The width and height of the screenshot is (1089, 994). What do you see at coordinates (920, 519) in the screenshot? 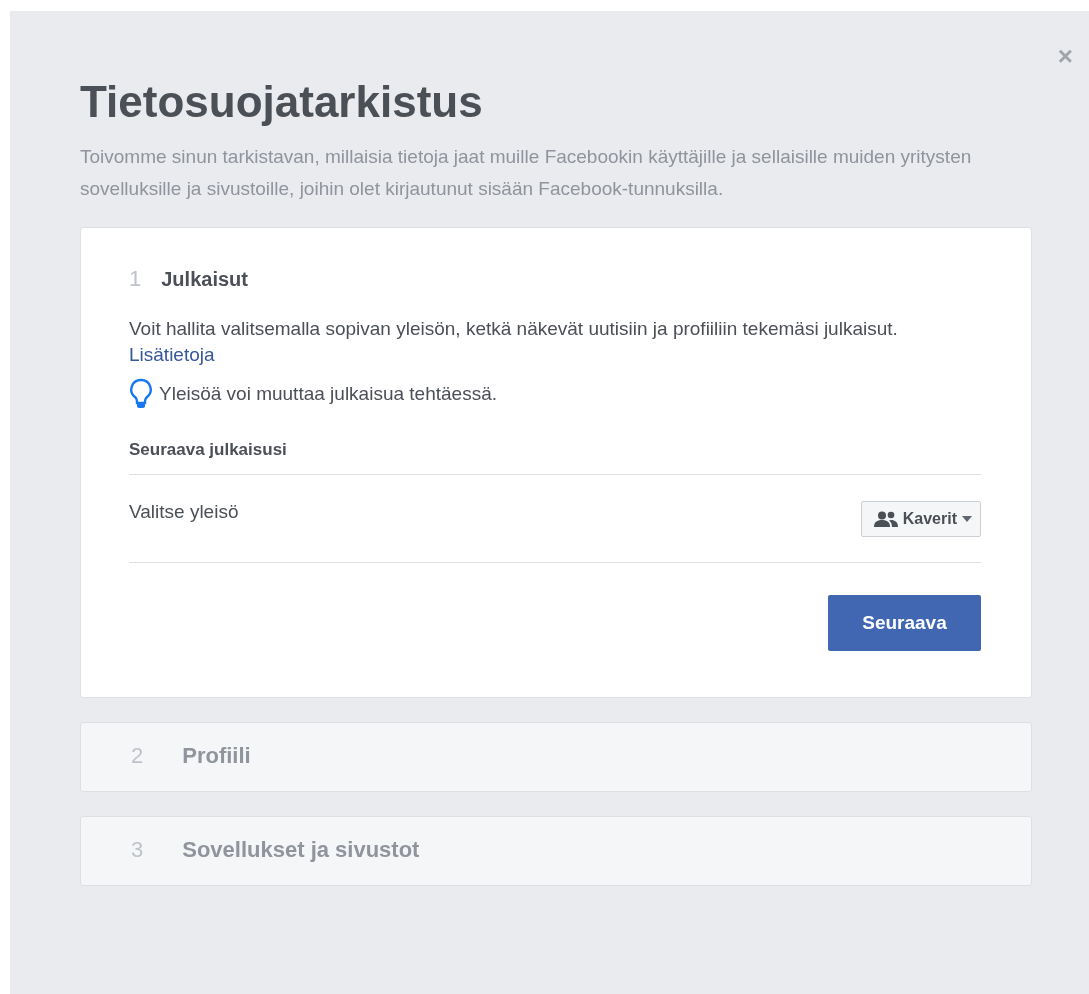
I see `audience-dropdown: Kaverit` at bounding box center [920, 519].